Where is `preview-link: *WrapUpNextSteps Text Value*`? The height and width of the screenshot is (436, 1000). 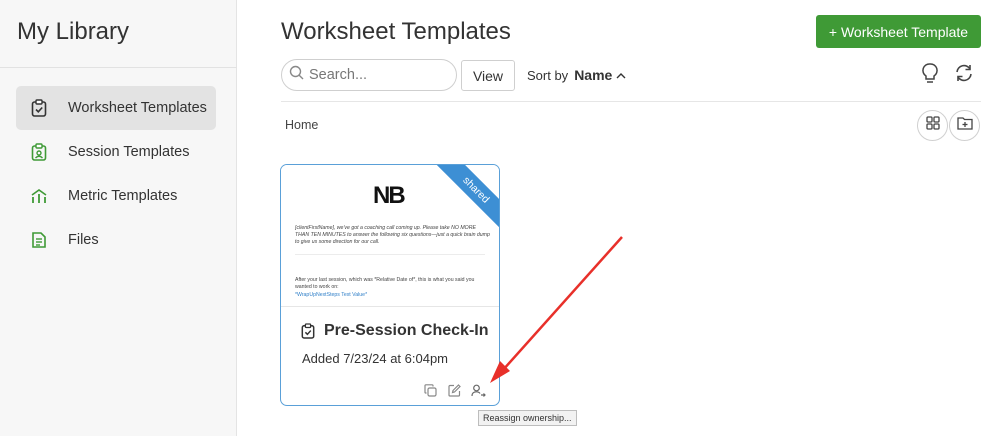 preview-link: *WrapUpNextSteps Text Value* is located at coordinates (331, 295).